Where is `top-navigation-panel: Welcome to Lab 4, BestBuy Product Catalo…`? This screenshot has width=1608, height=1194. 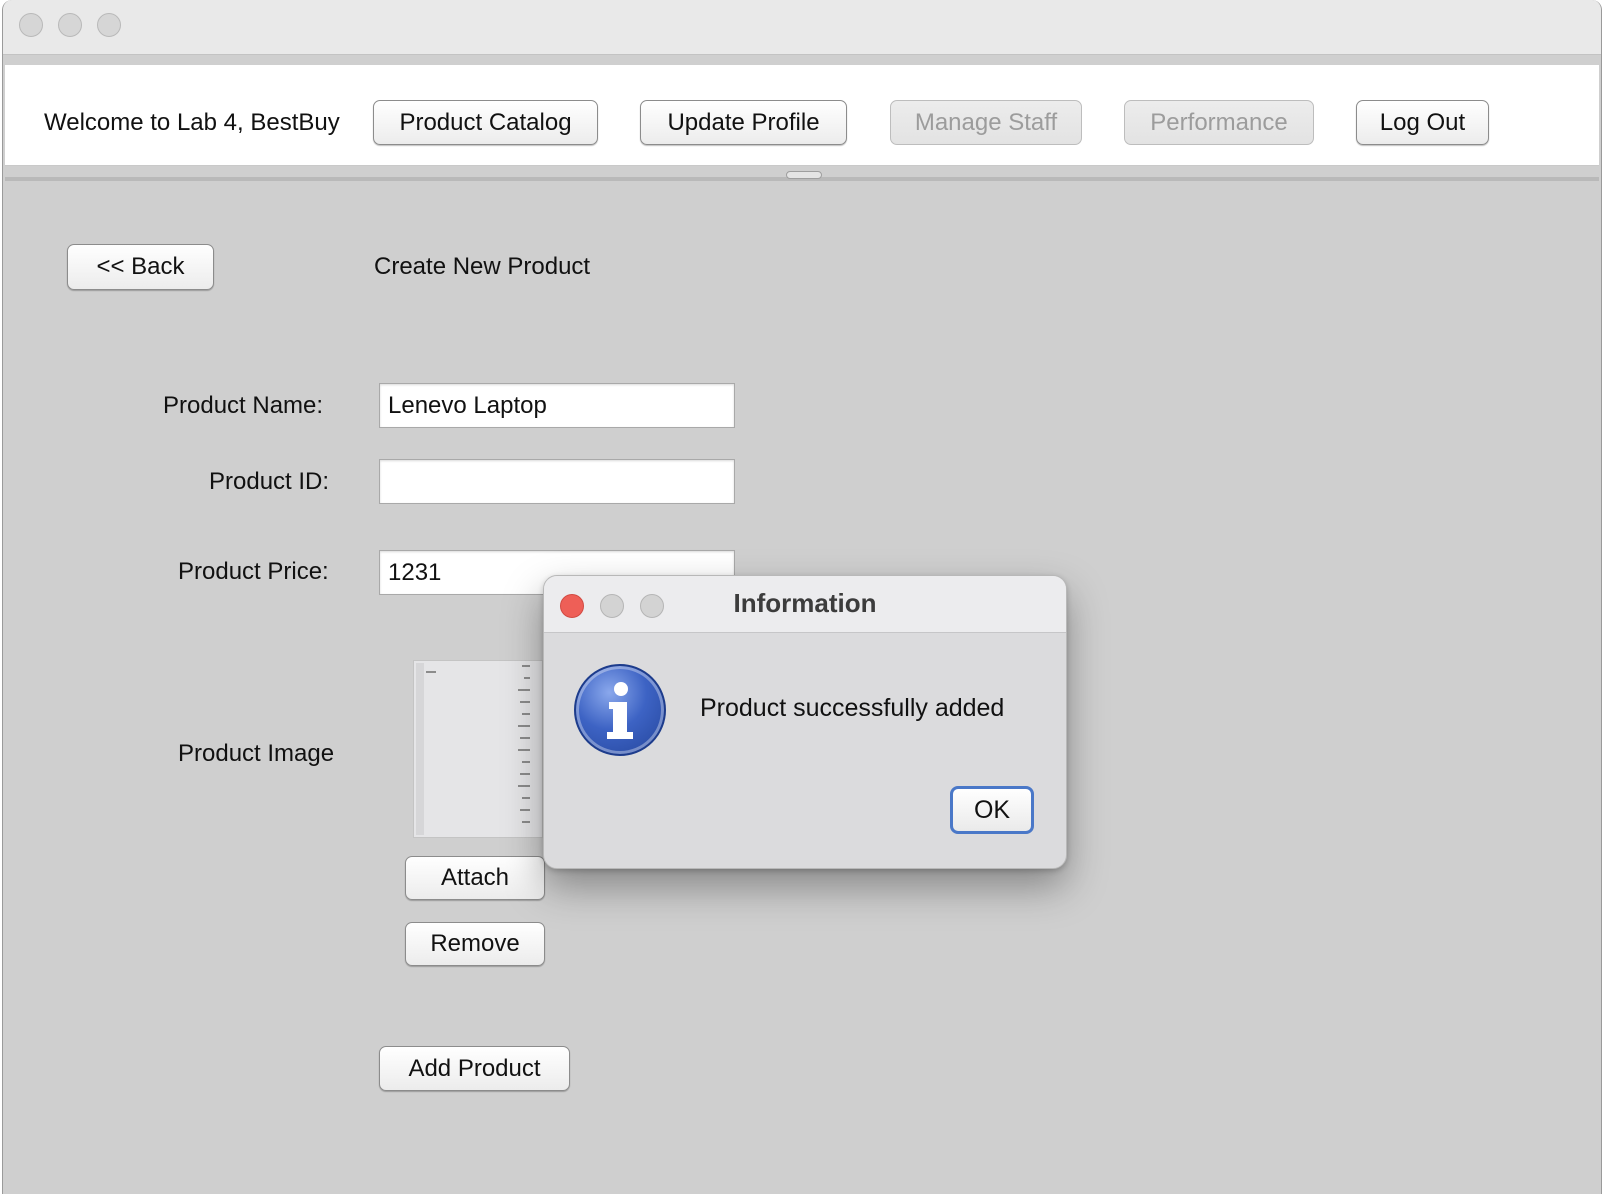 top-navigation-panel: Welcome to Lab 4, BestBuy Product Catalo… is located at coordinates (802, 115).